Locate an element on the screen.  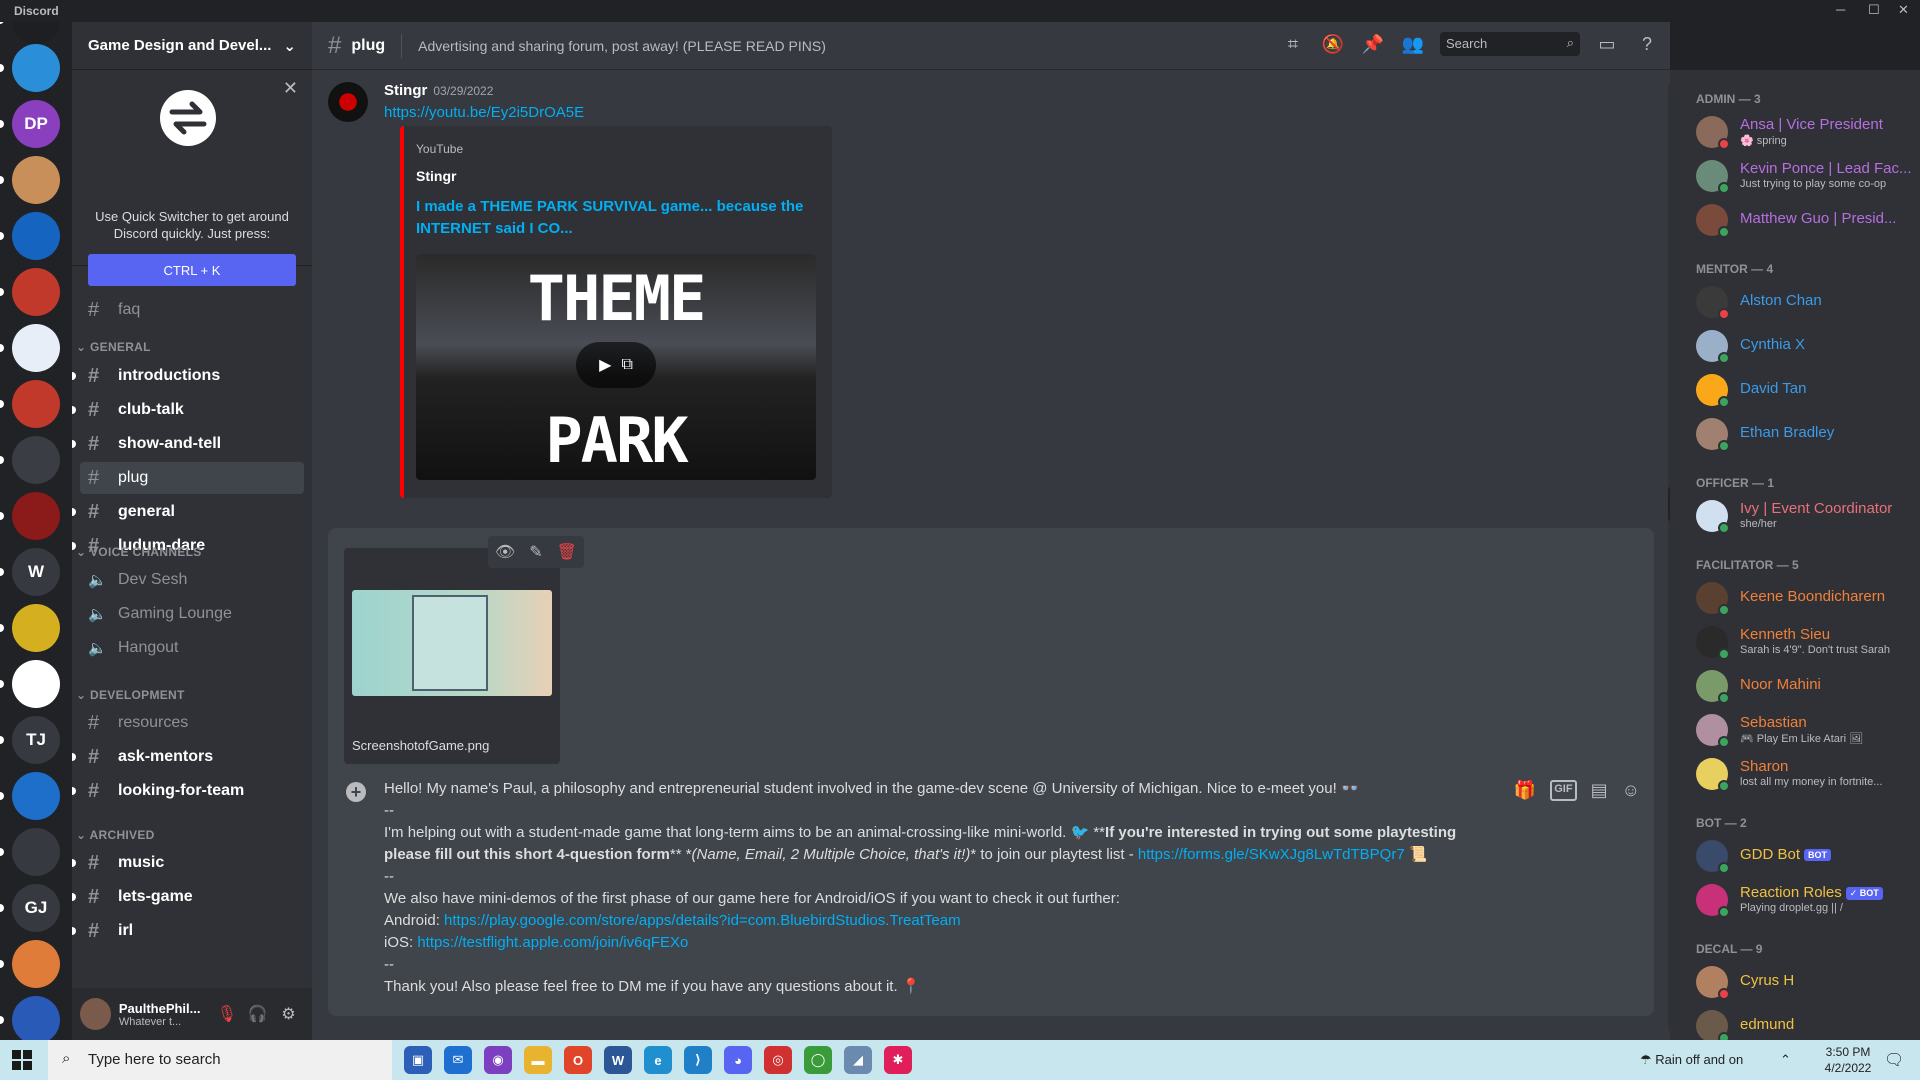
office-icon: O is located at coordinates (578, 1060).